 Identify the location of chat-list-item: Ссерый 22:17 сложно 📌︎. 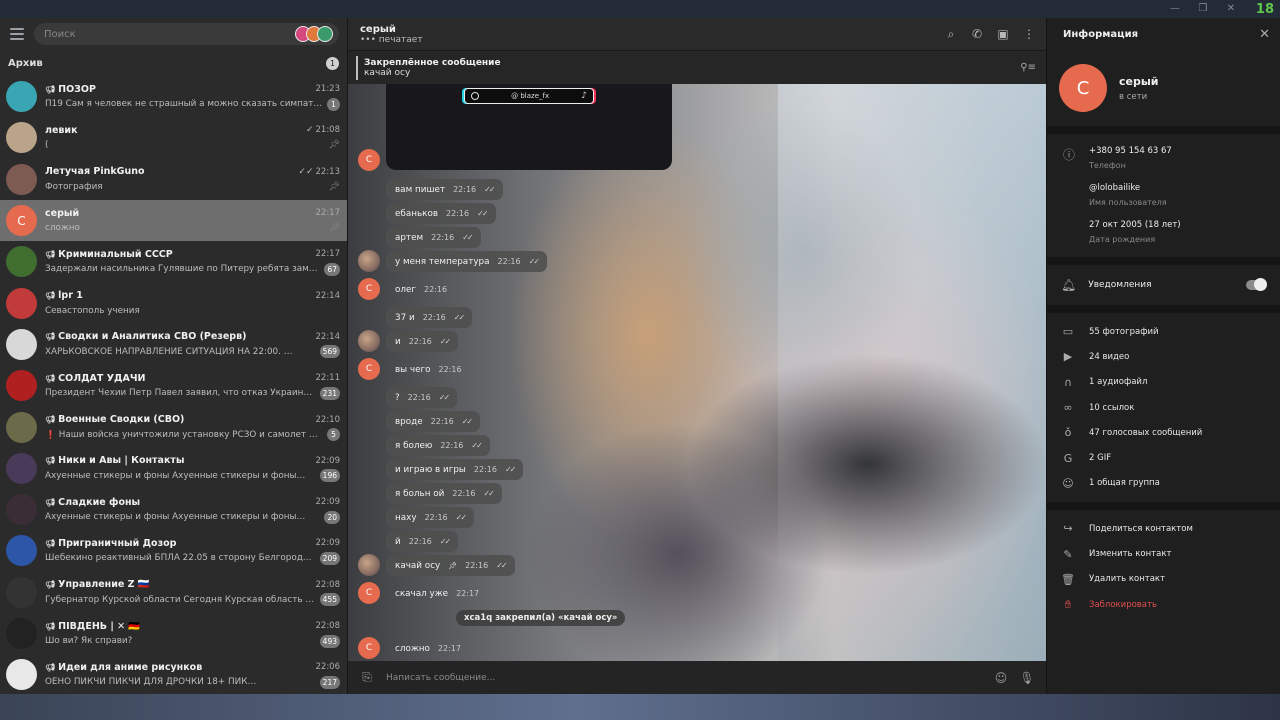
(173, 220).